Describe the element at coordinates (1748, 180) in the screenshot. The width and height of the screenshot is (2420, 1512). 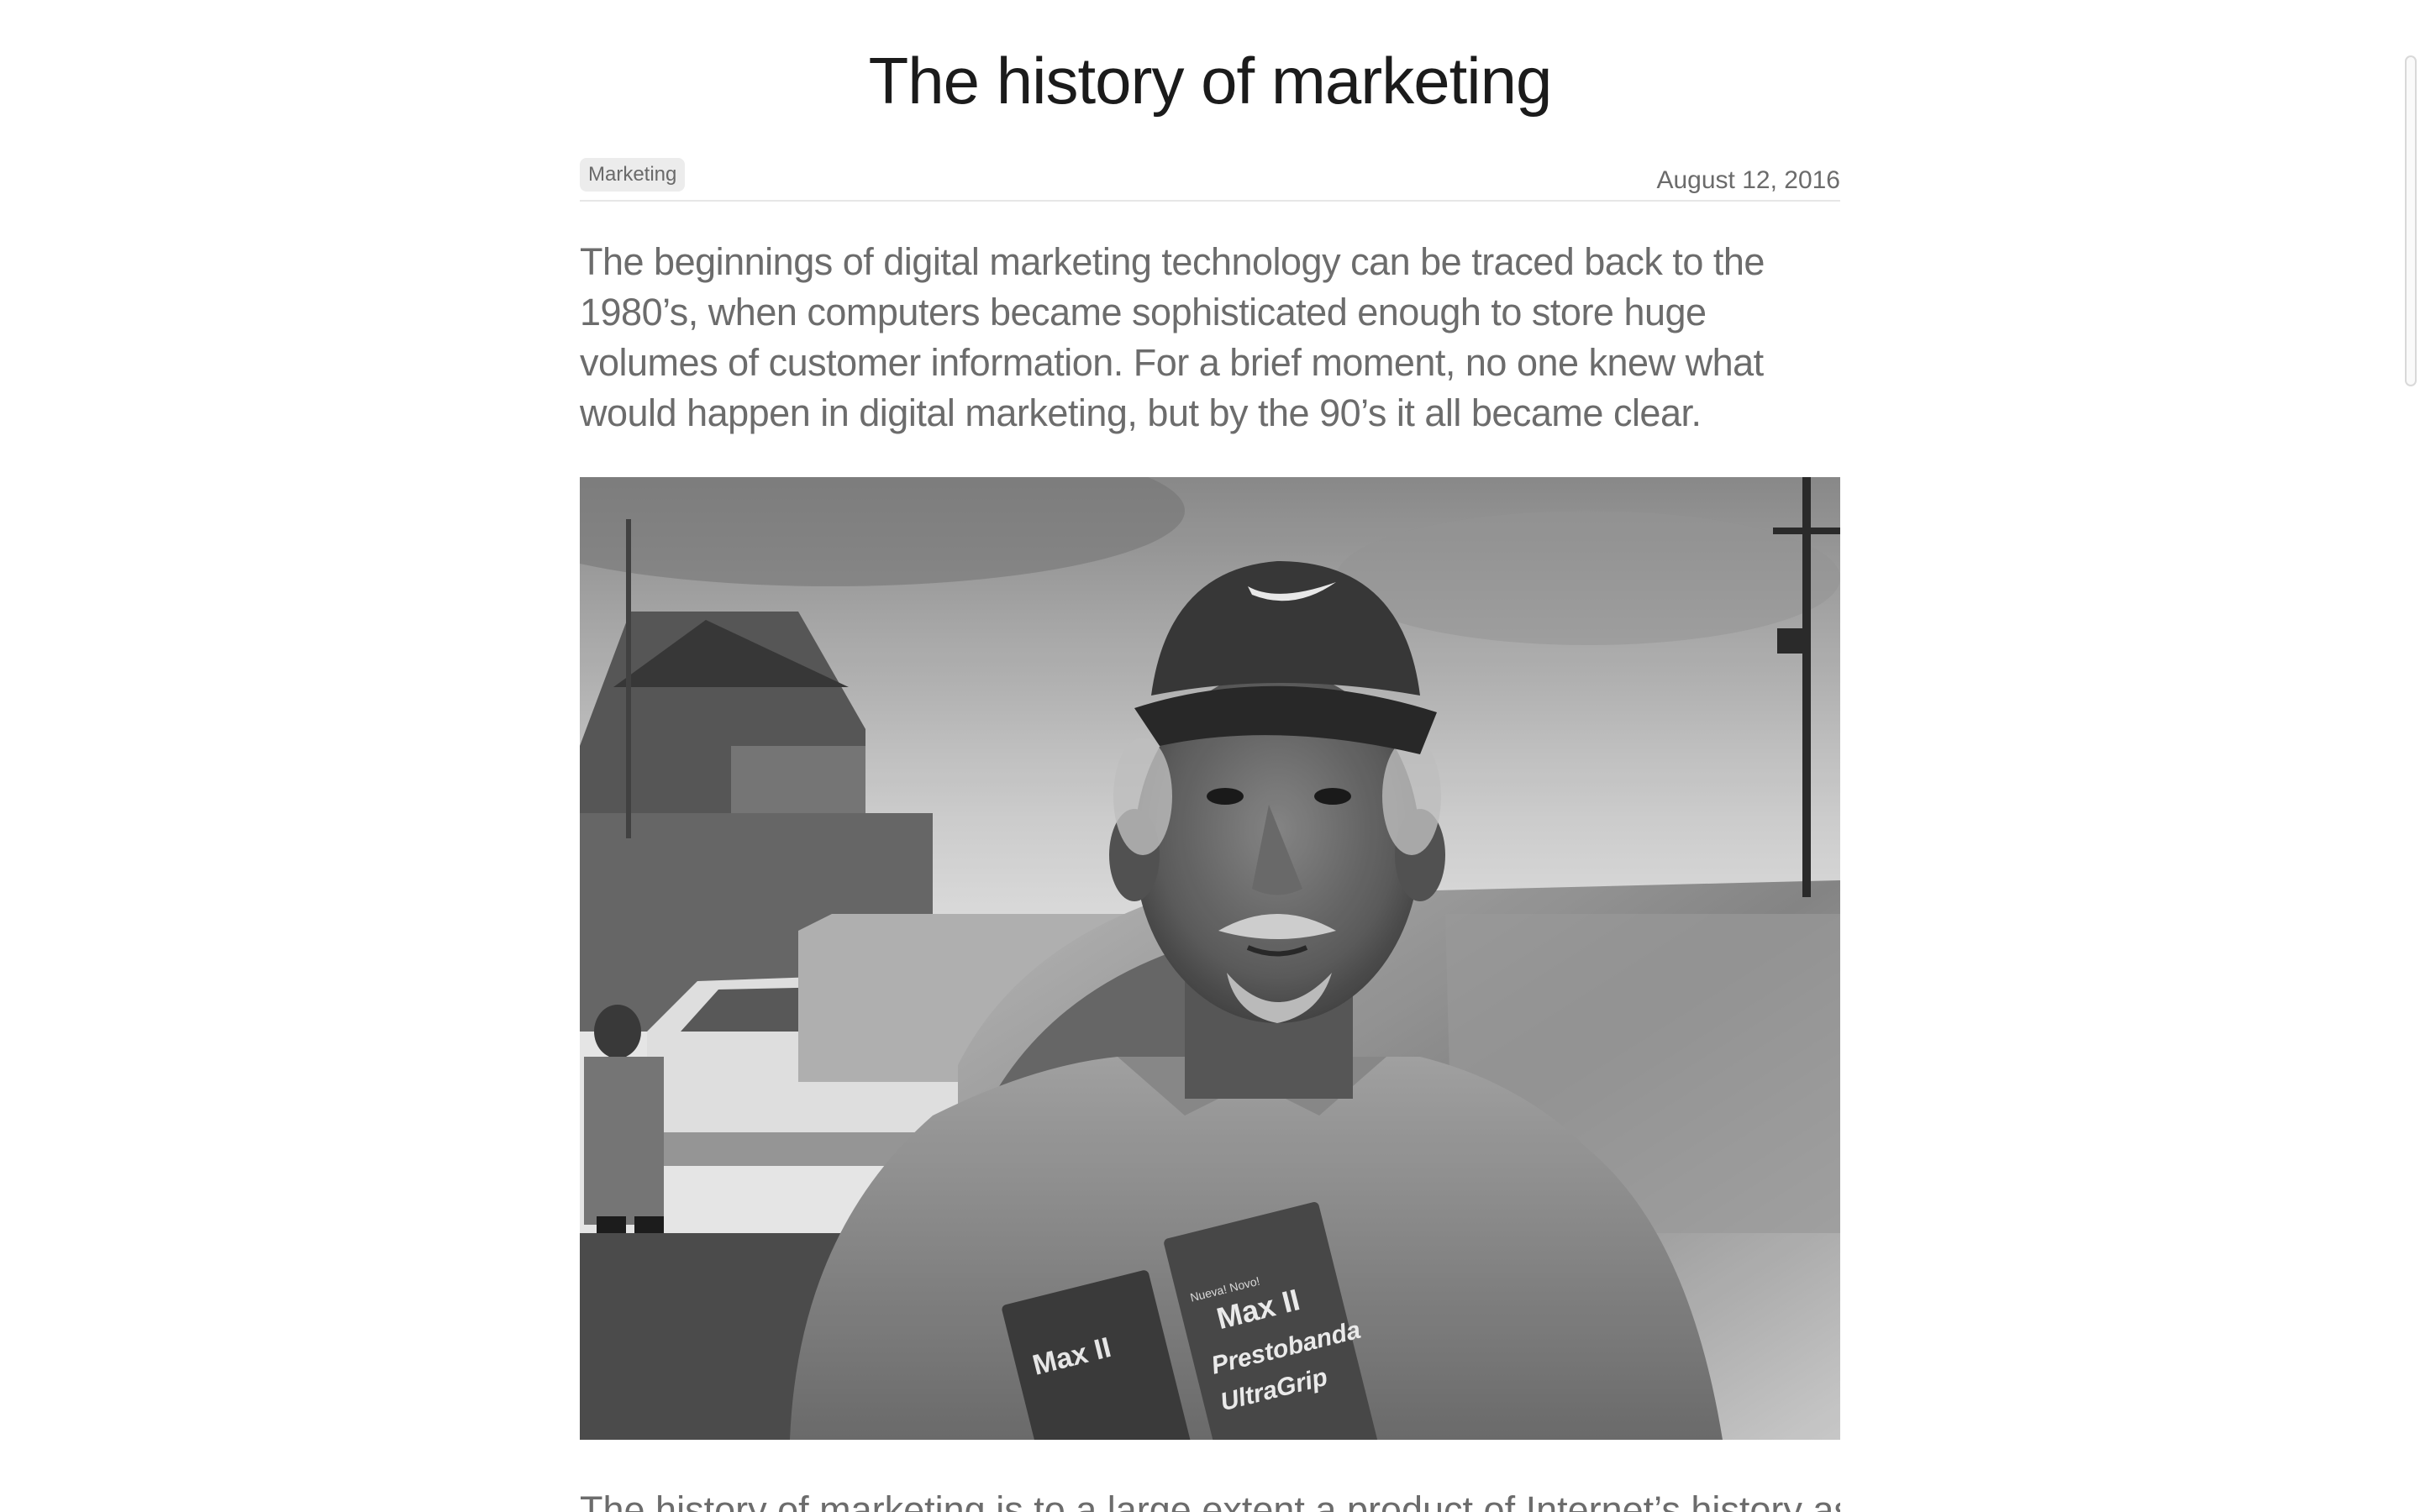
I see `publish-date: August 12, 2016` at that location.